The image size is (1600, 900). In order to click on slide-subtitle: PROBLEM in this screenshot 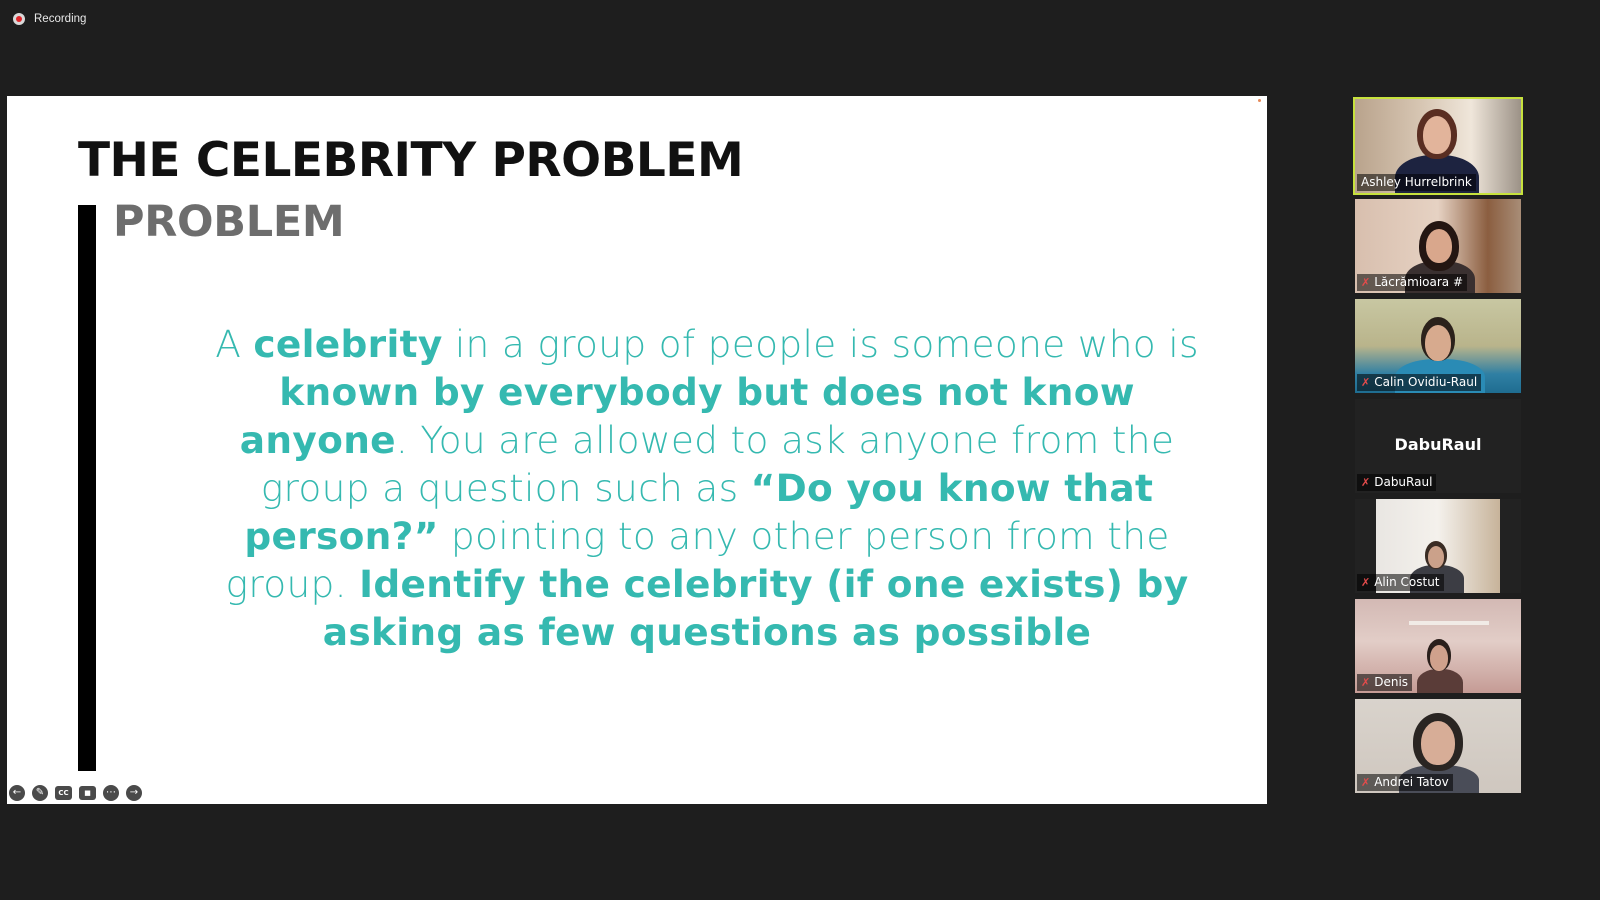, I will do `click(229, 222)`.